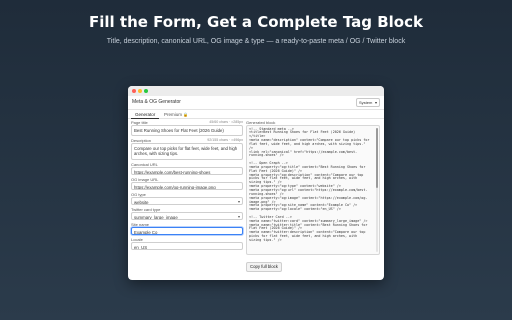 This screenshot has height=320, width=512. I want to click on locale-field: en_US, so click(187, 246).